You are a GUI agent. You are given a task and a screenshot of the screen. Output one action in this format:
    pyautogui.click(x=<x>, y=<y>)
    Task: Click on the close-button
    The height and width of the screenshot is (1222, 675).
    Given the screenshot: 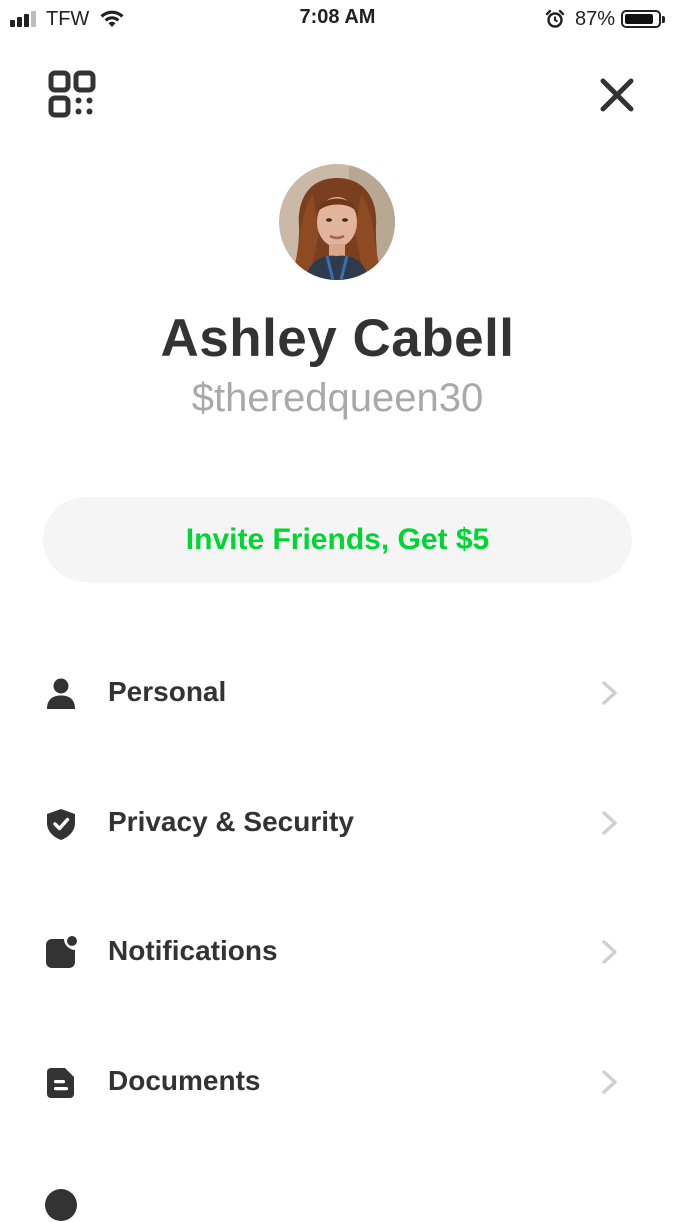 What is the action you would take?
    pyautogui.click(x=617, y=95)
    